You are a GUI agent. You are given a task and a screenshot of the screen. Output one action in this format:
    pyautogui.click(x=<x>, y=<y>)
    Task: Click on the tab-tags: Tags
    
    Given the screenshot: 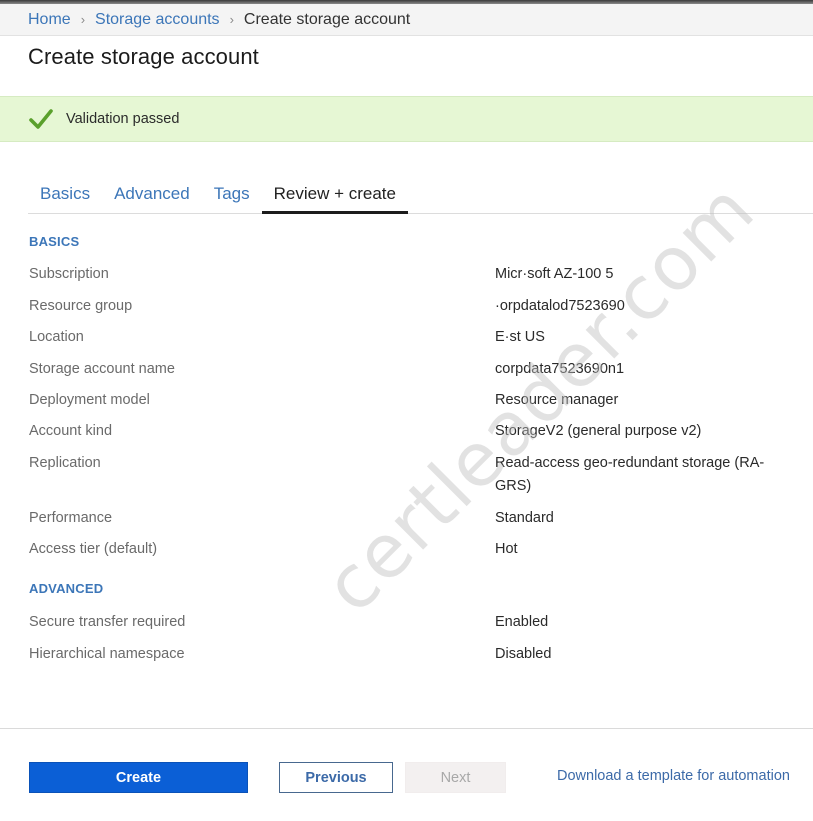 What is the action you would take?
    pyautogui.click(x=232, y=196)
    